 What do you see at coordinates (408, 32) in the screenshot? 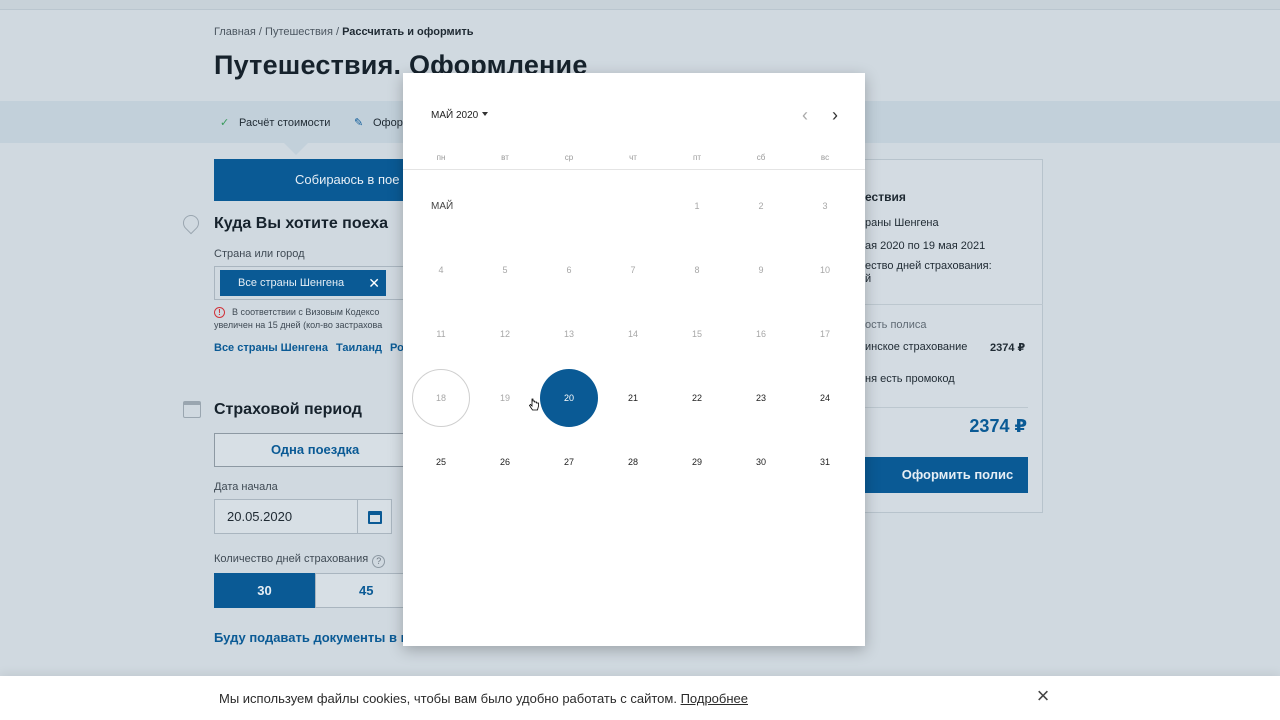
I see `breadcrumb-current: Рассчитать и оформить` at bounding box center [408, 32].